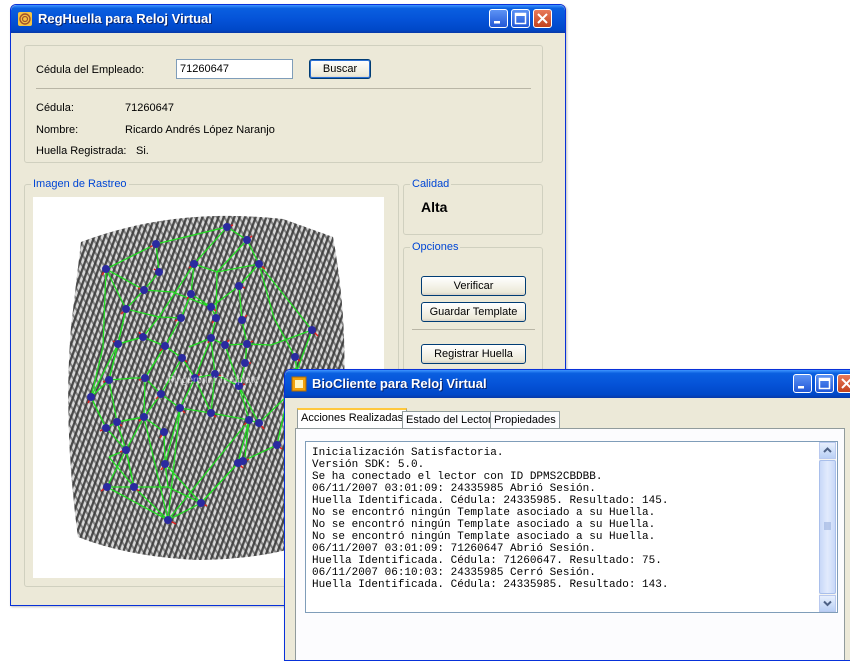  Describe the element at coordinates (288, 19) in the screenshot. I see `reghuella-titlebar: RegHuella para Reloj Virtual` at that location.